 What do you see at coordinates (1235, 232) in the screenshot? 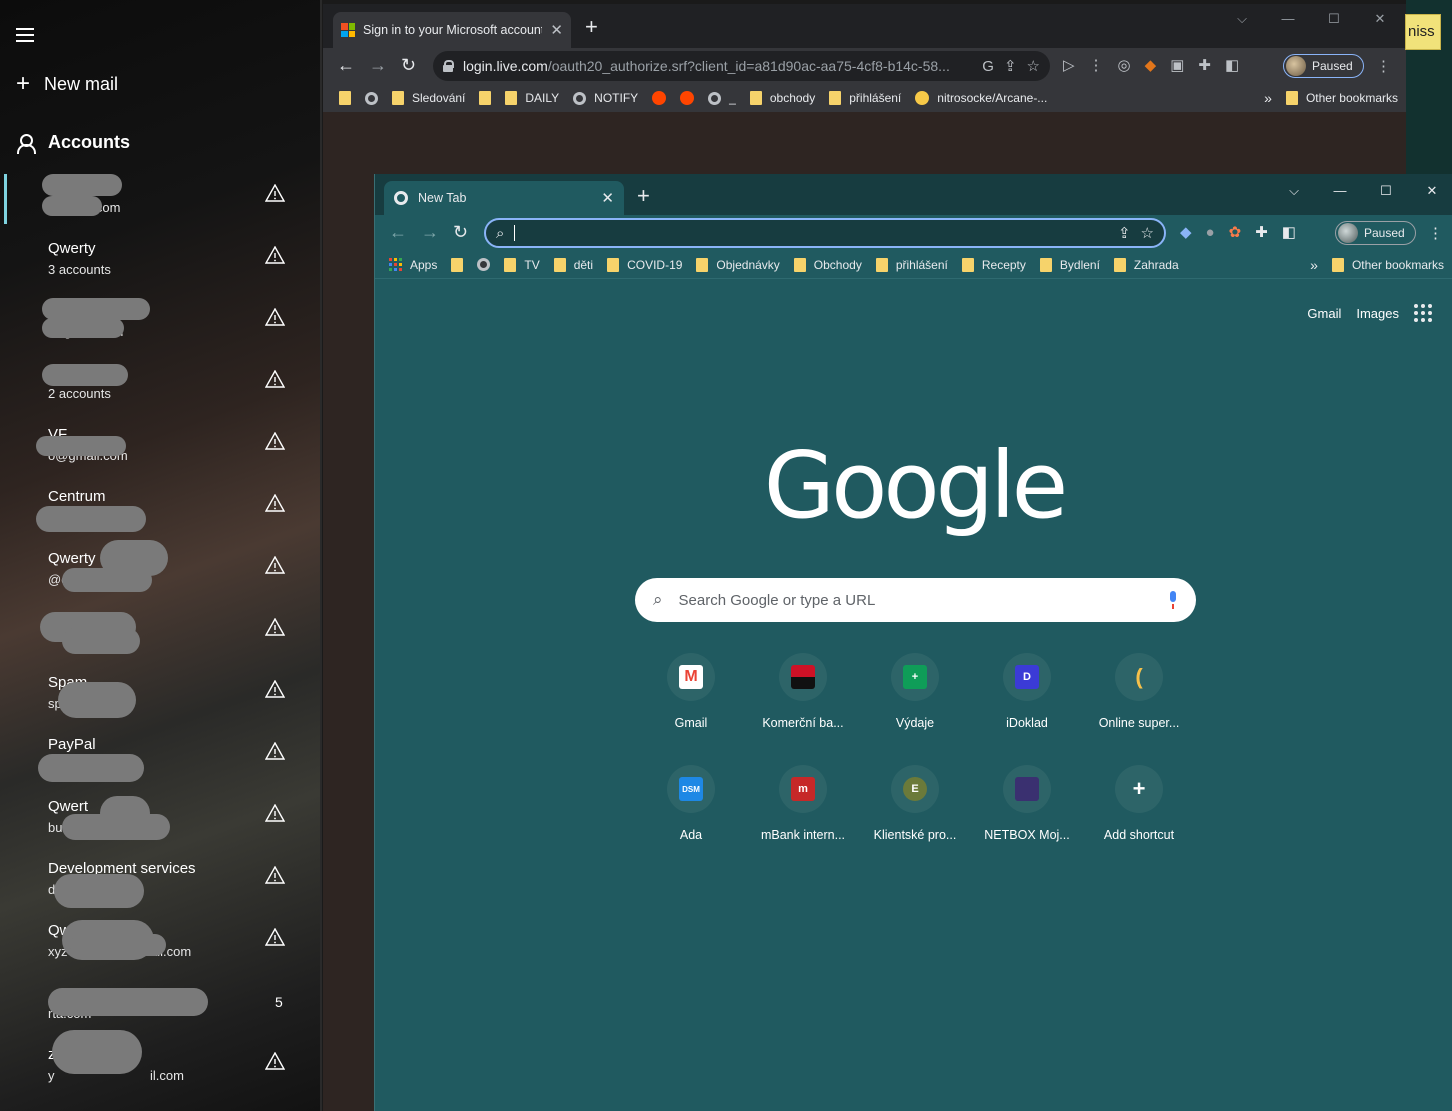
I see `extension-cat-icon: ✿` at bounding box center [1235, 232].